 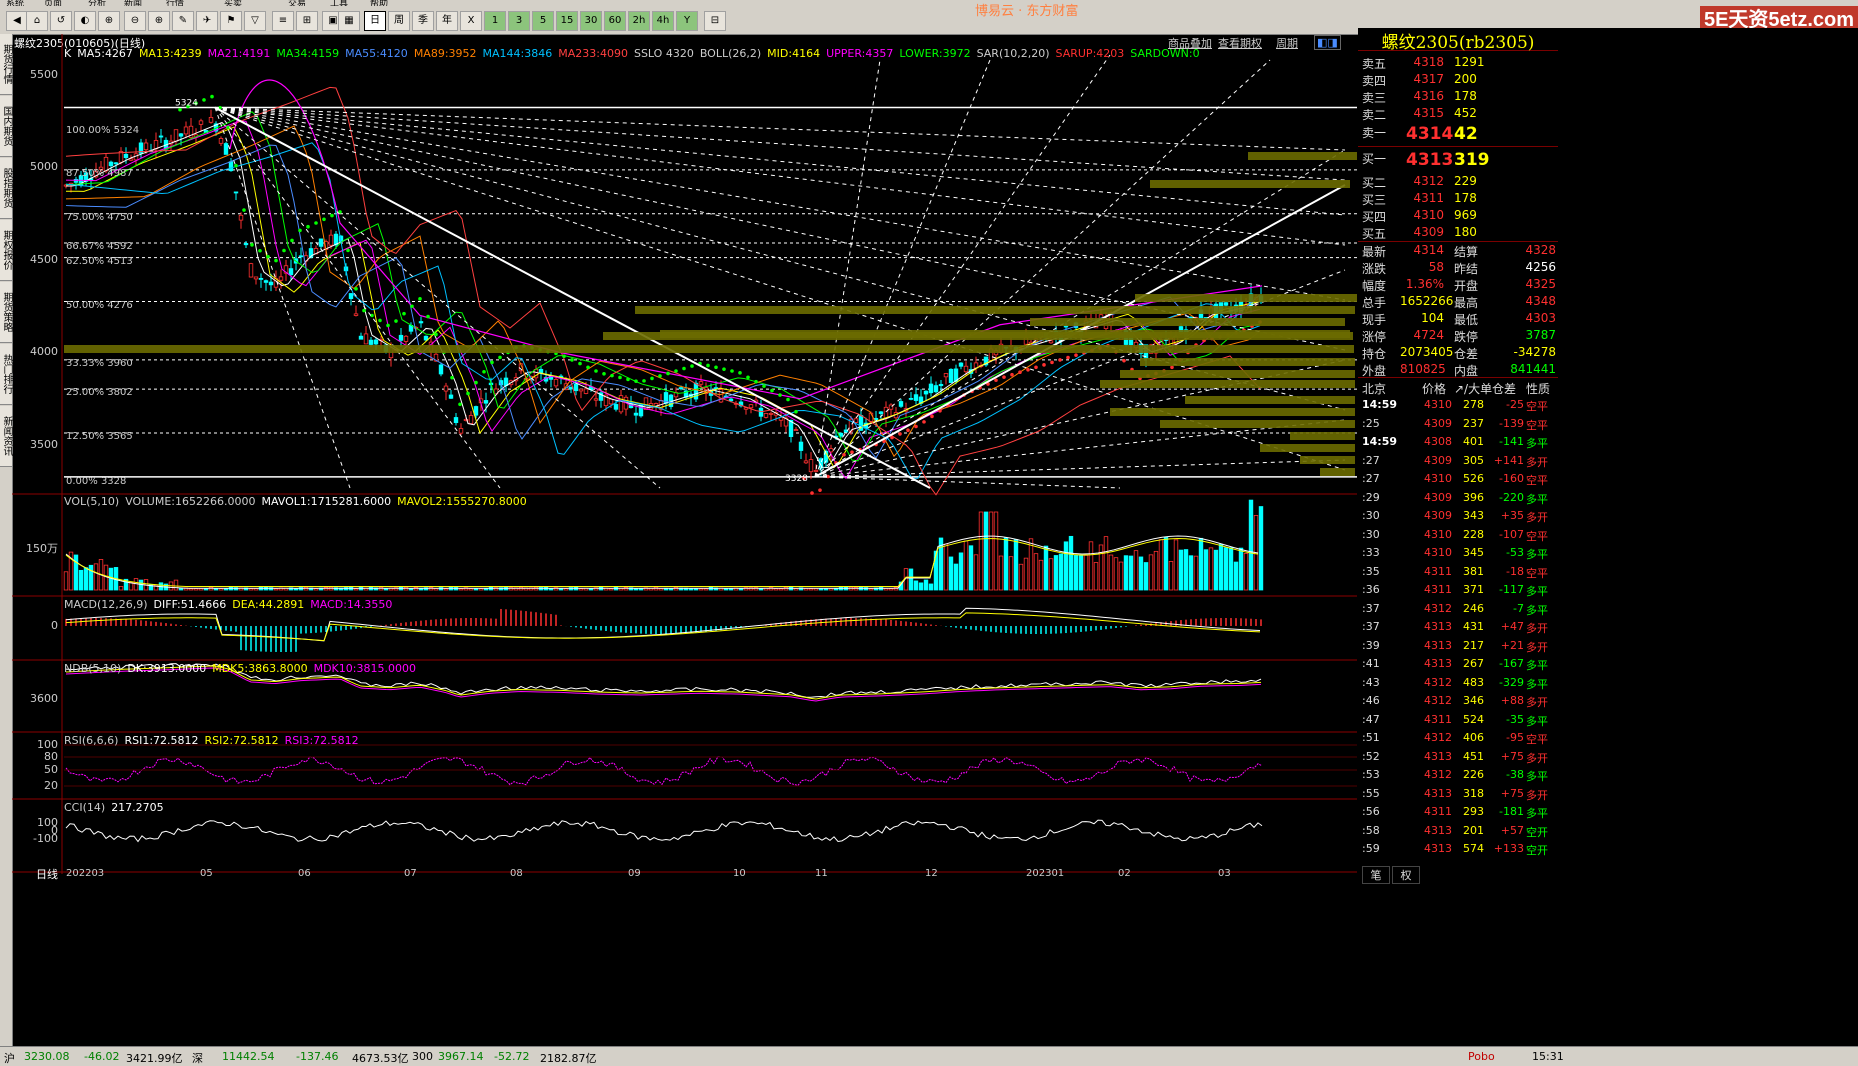 I want to click on tick-row: :25 4309 237 -139 空平, so click(x=1460, y=426).